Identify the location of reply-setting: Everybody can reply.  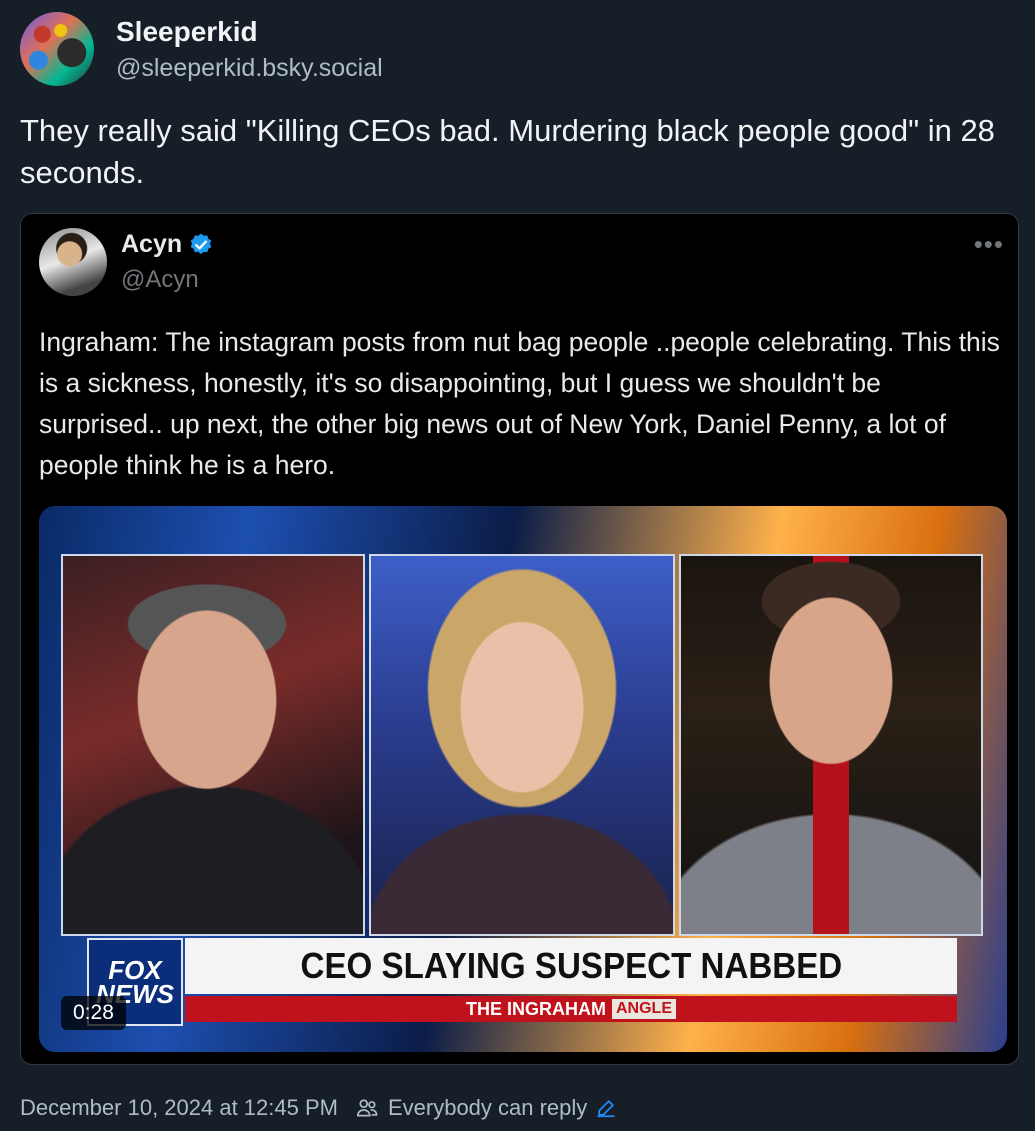
(487, 1108).